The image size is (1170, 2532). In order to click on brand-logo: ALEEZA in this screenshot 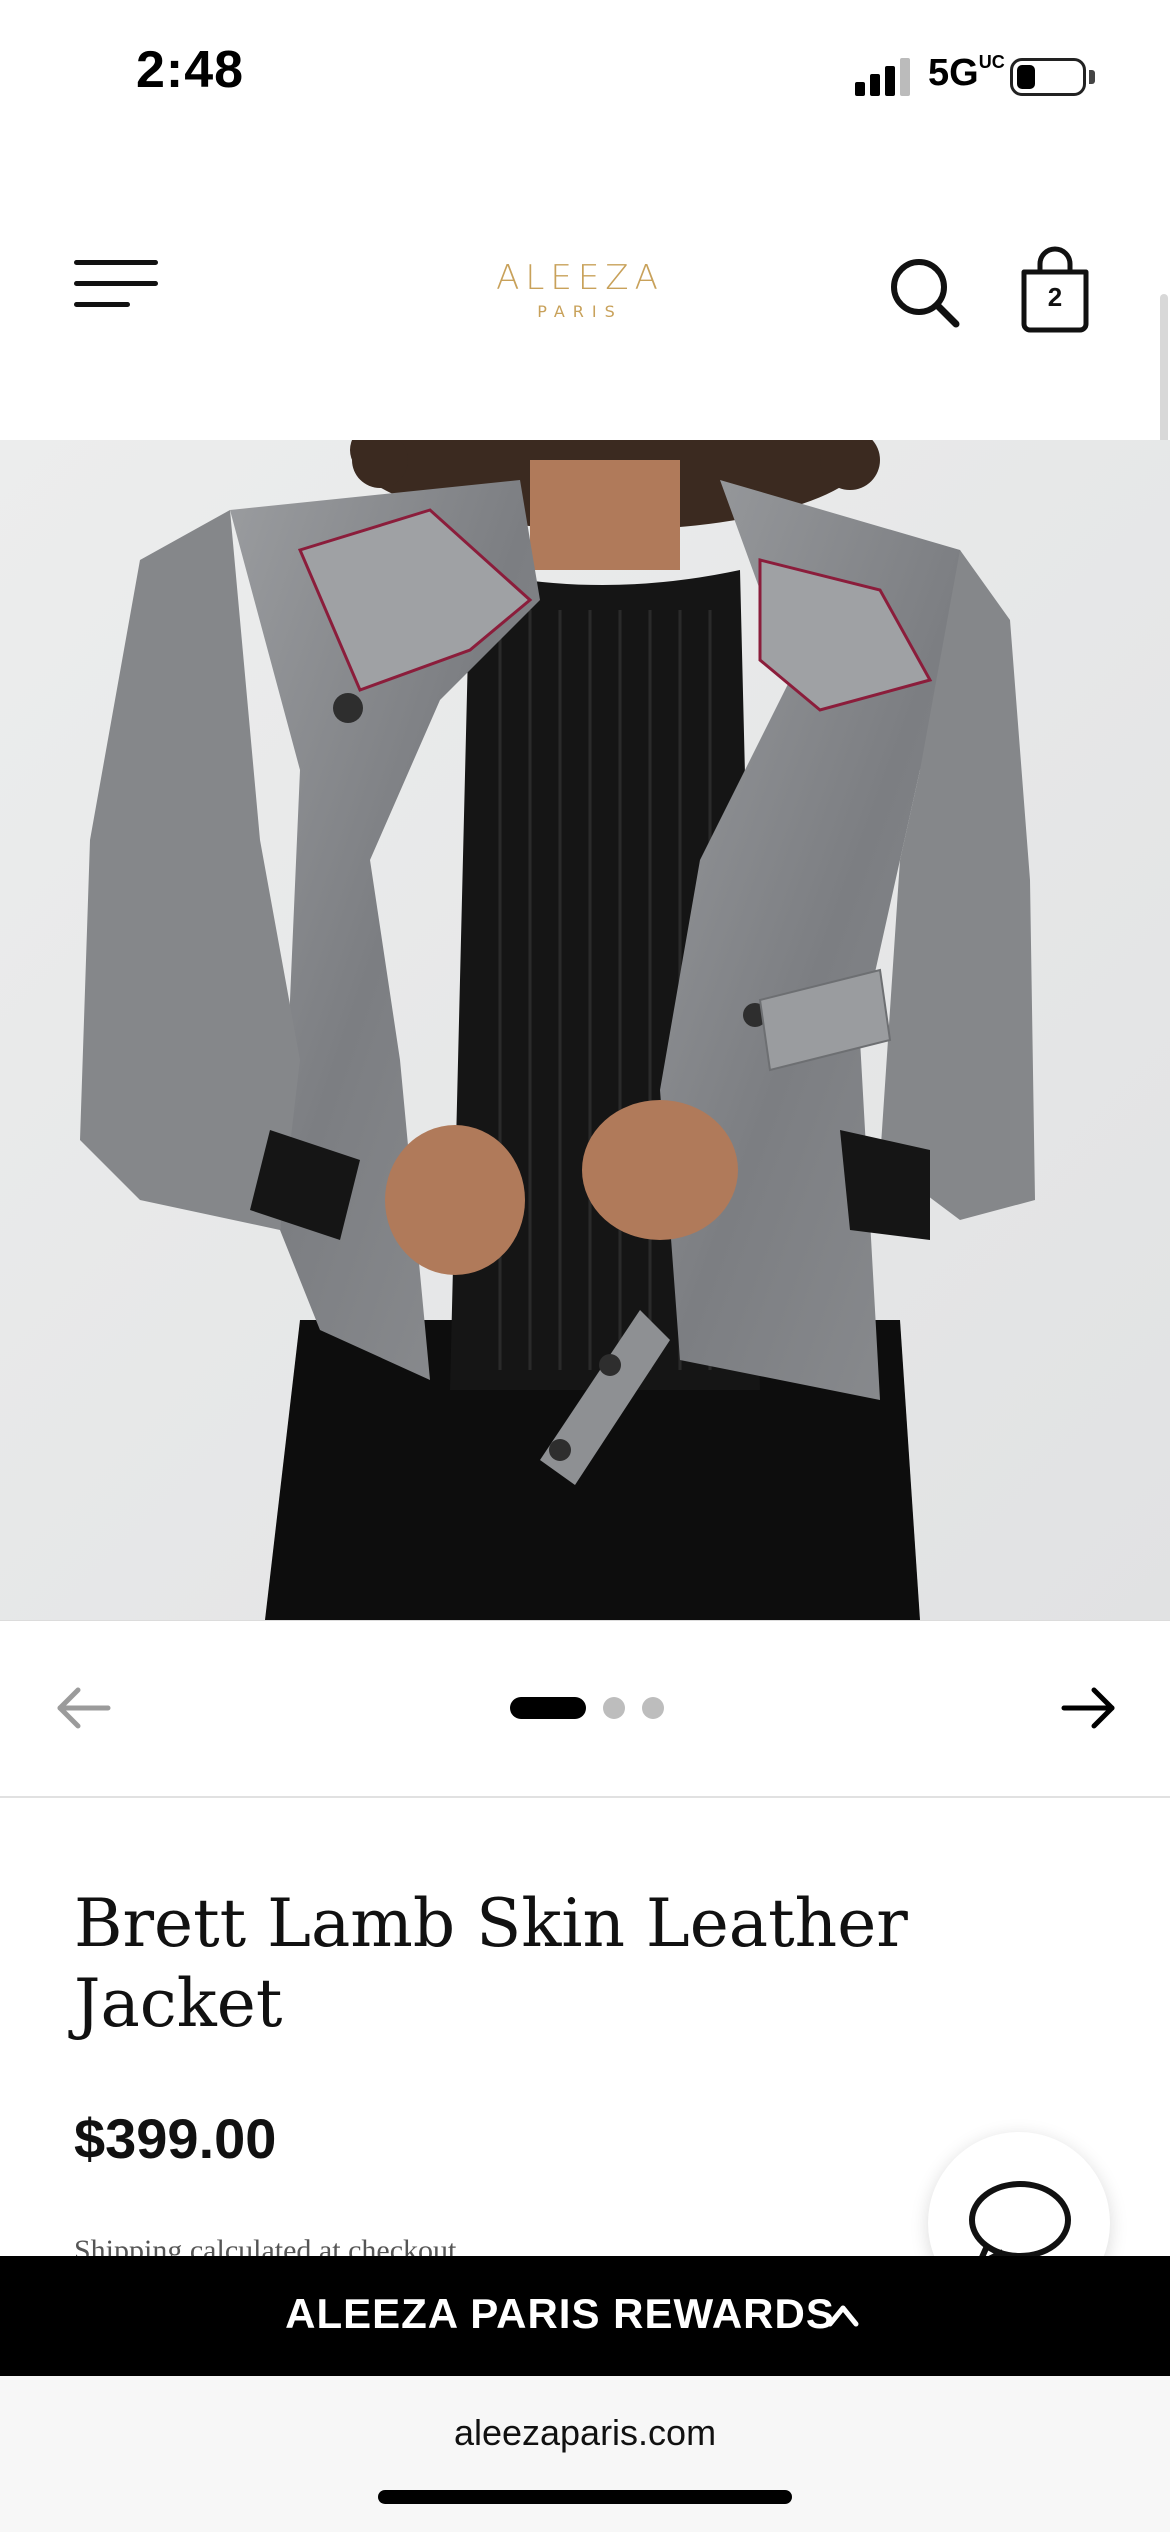, I will do `click(580, 278)`.